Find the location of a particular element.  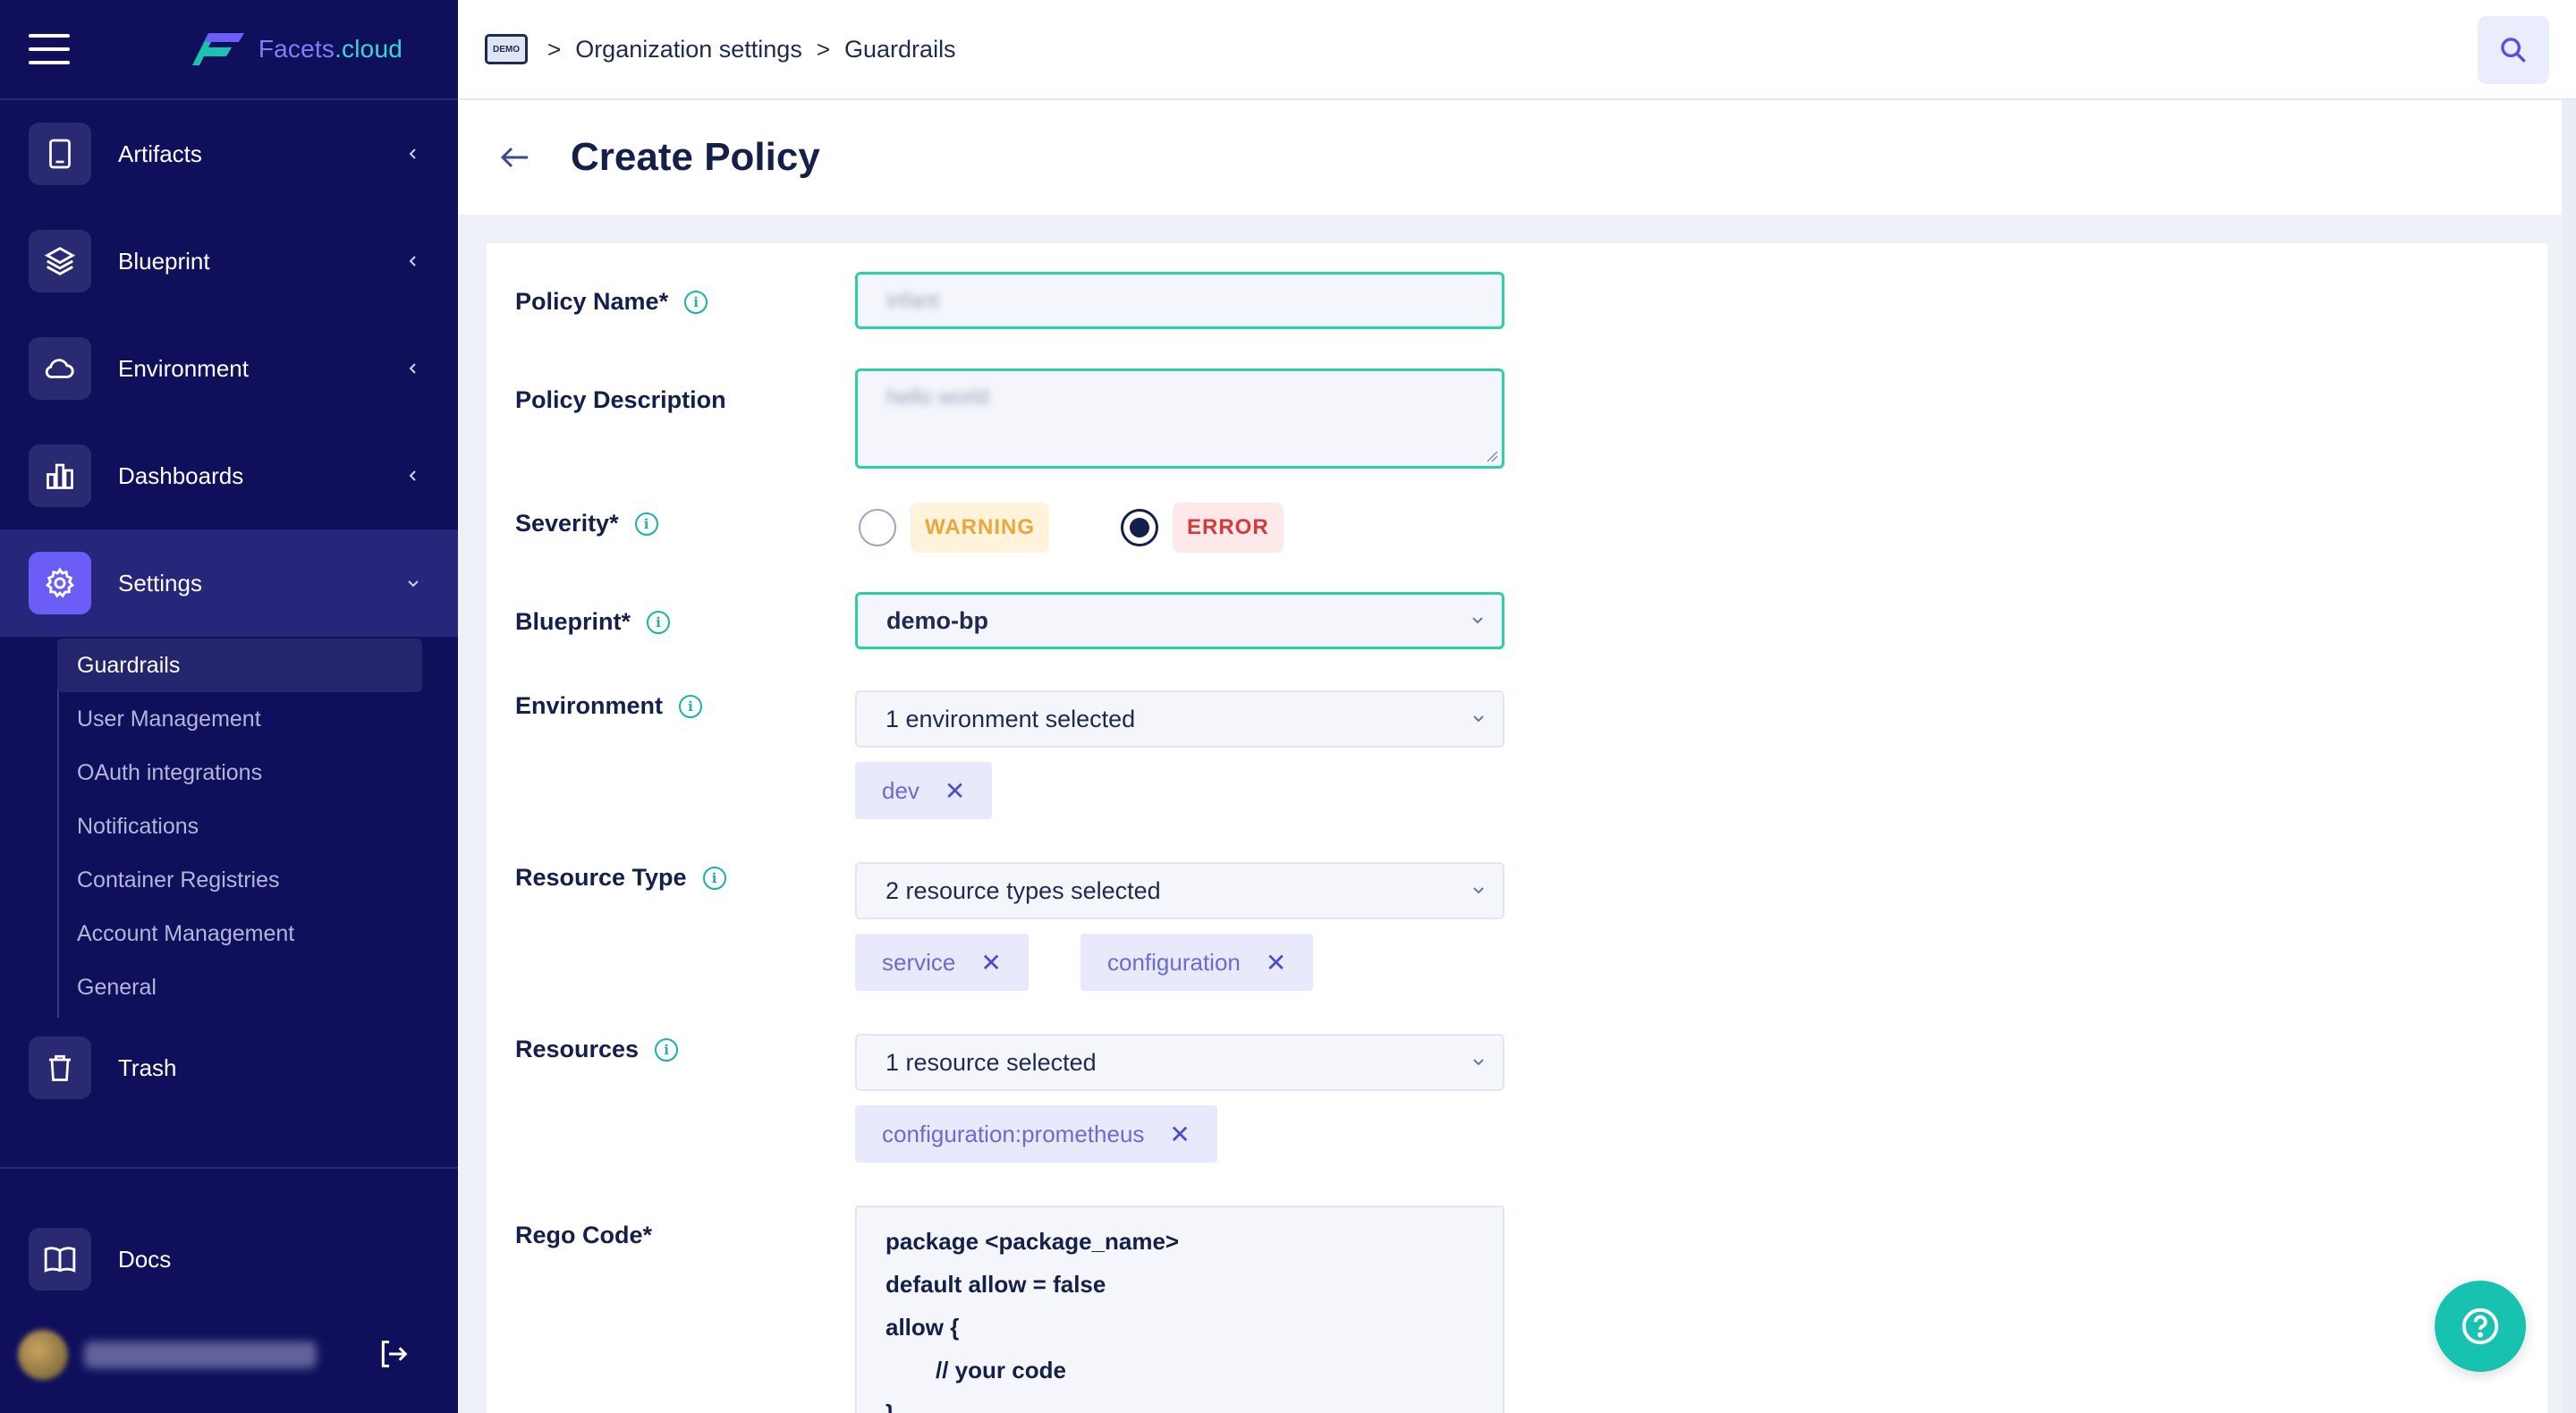

brand-name: Facets.cloud is located at coordinates (330, 49).